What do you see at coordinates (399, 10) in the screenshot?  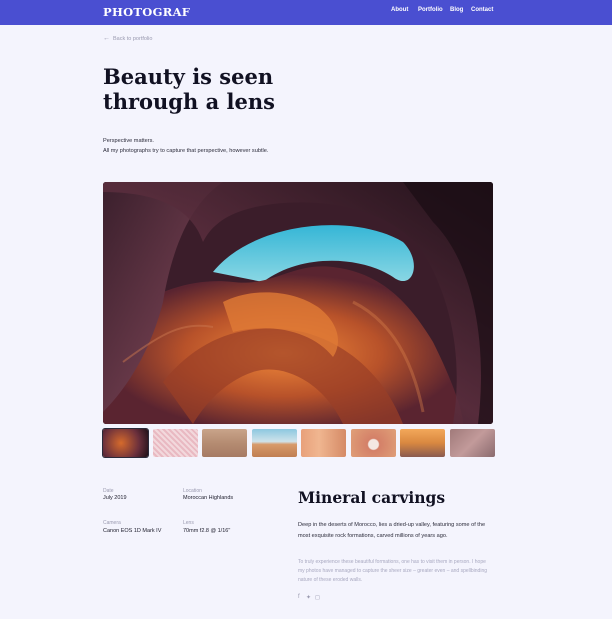 I see `nav-link-about: About` at bounding box center [399, 10].